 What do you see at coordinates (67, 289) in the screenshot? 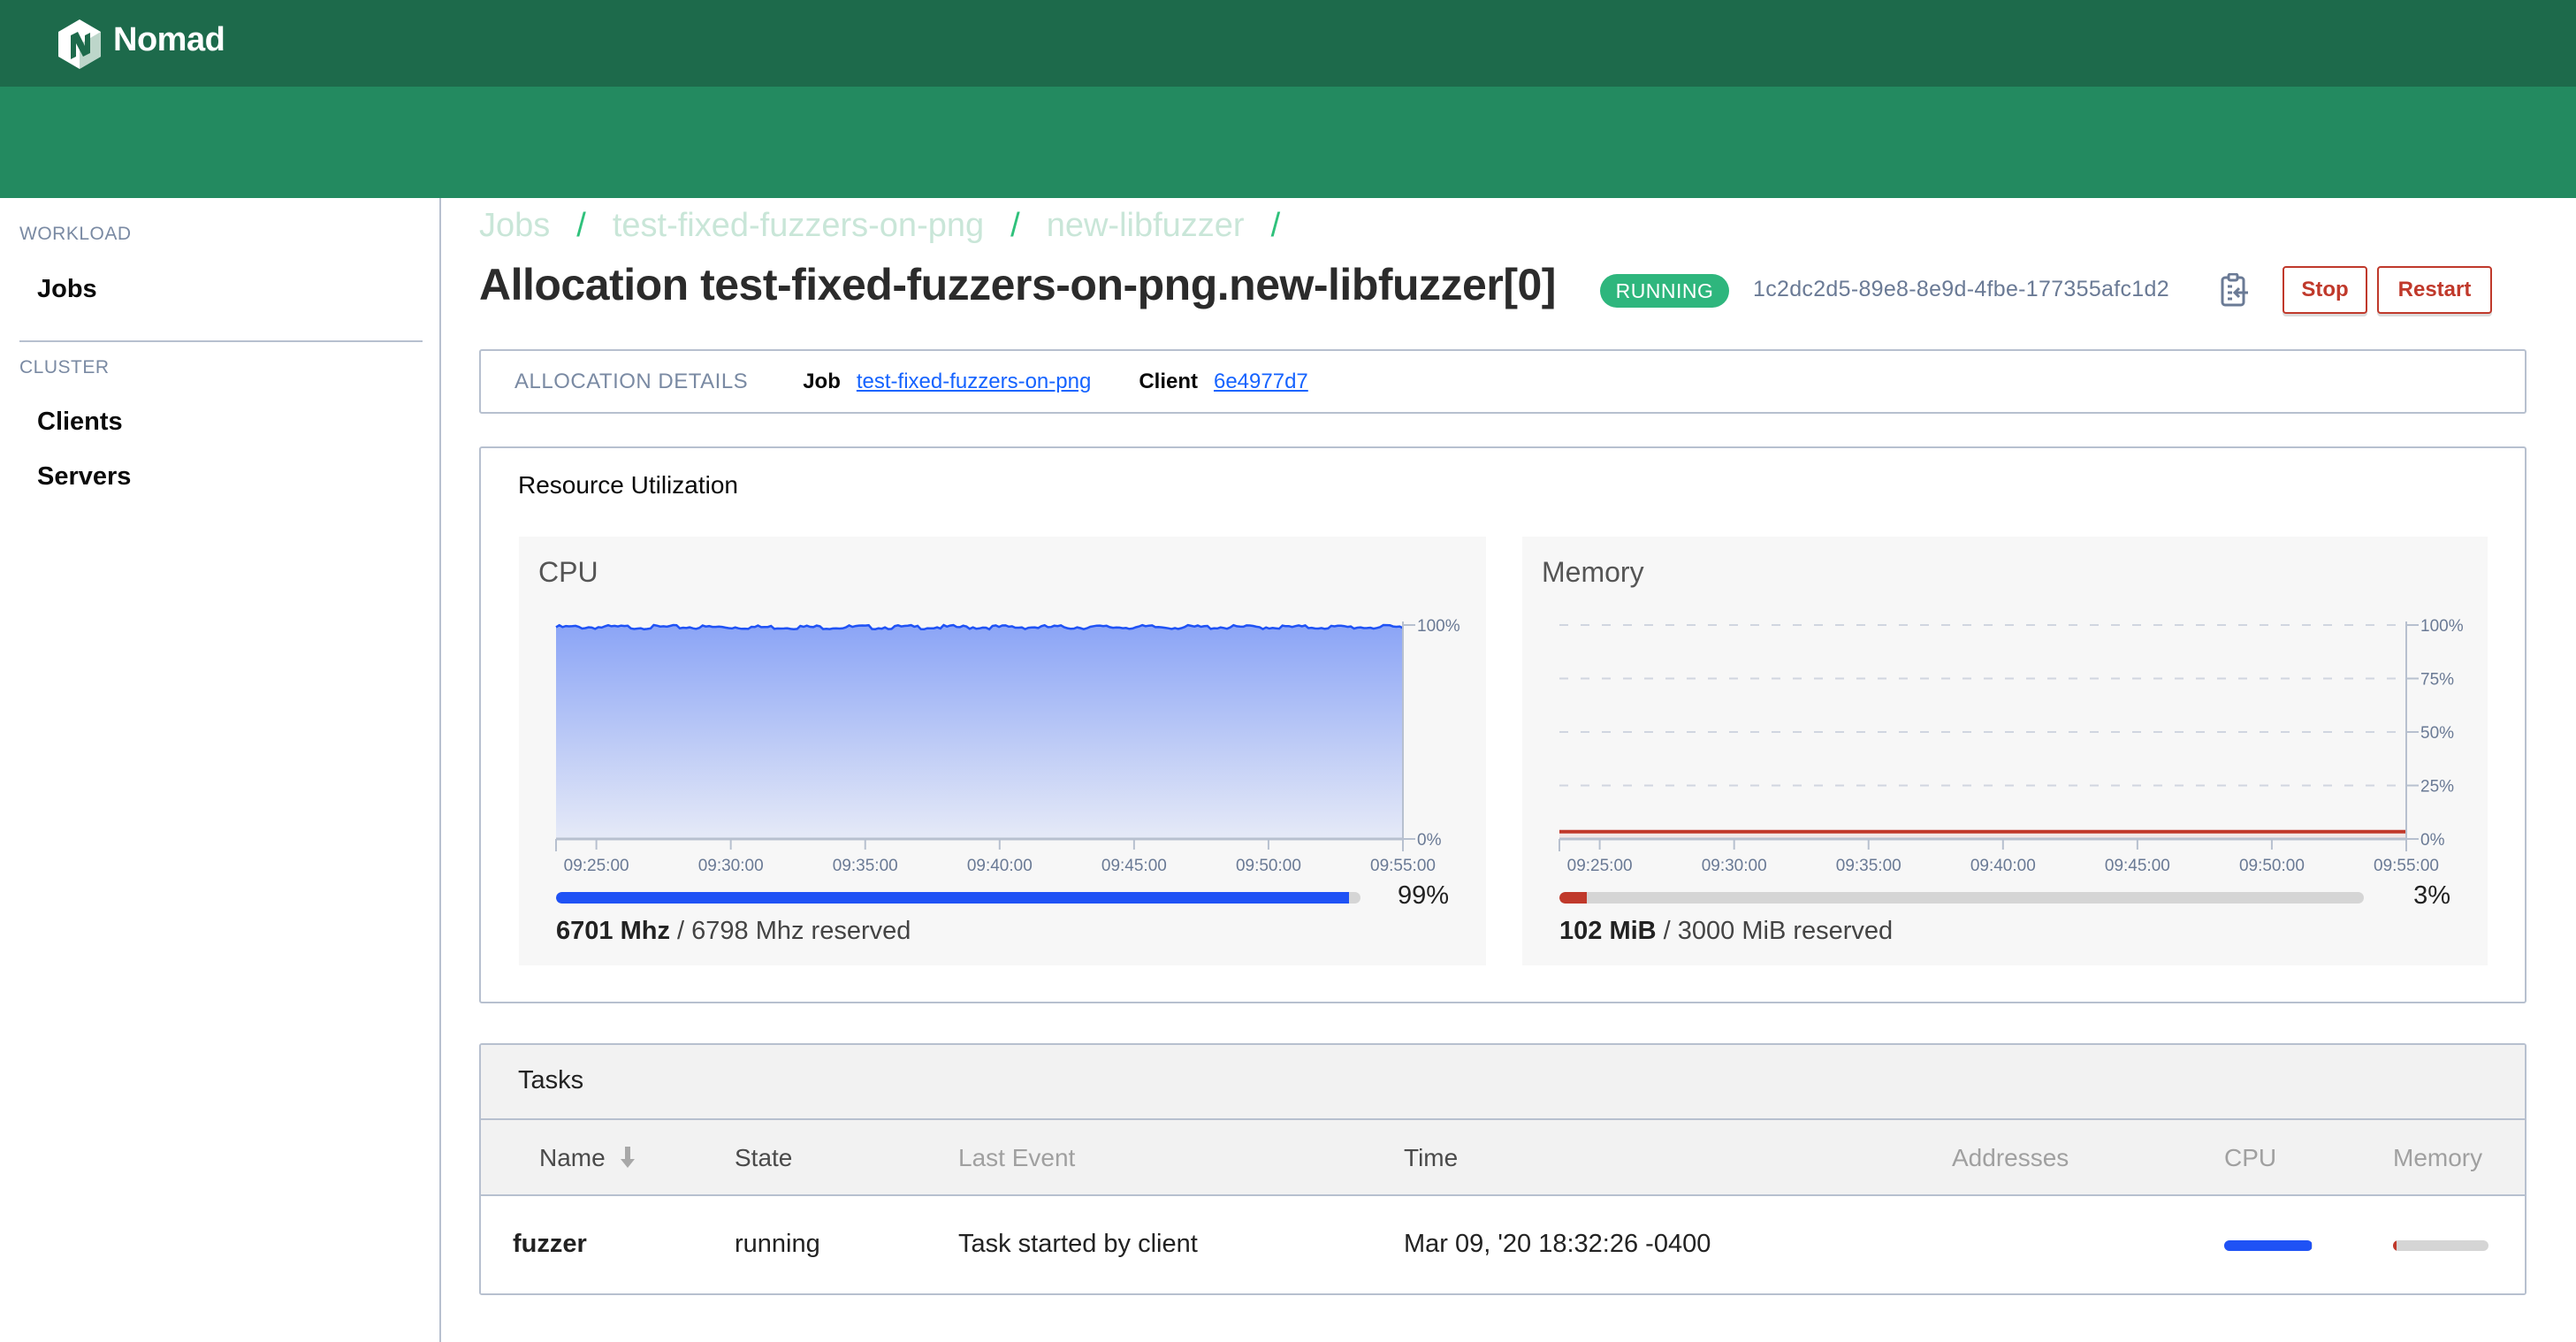
I see `sidebar-item-jobs: Jobs` at bounding box center [67, 289].